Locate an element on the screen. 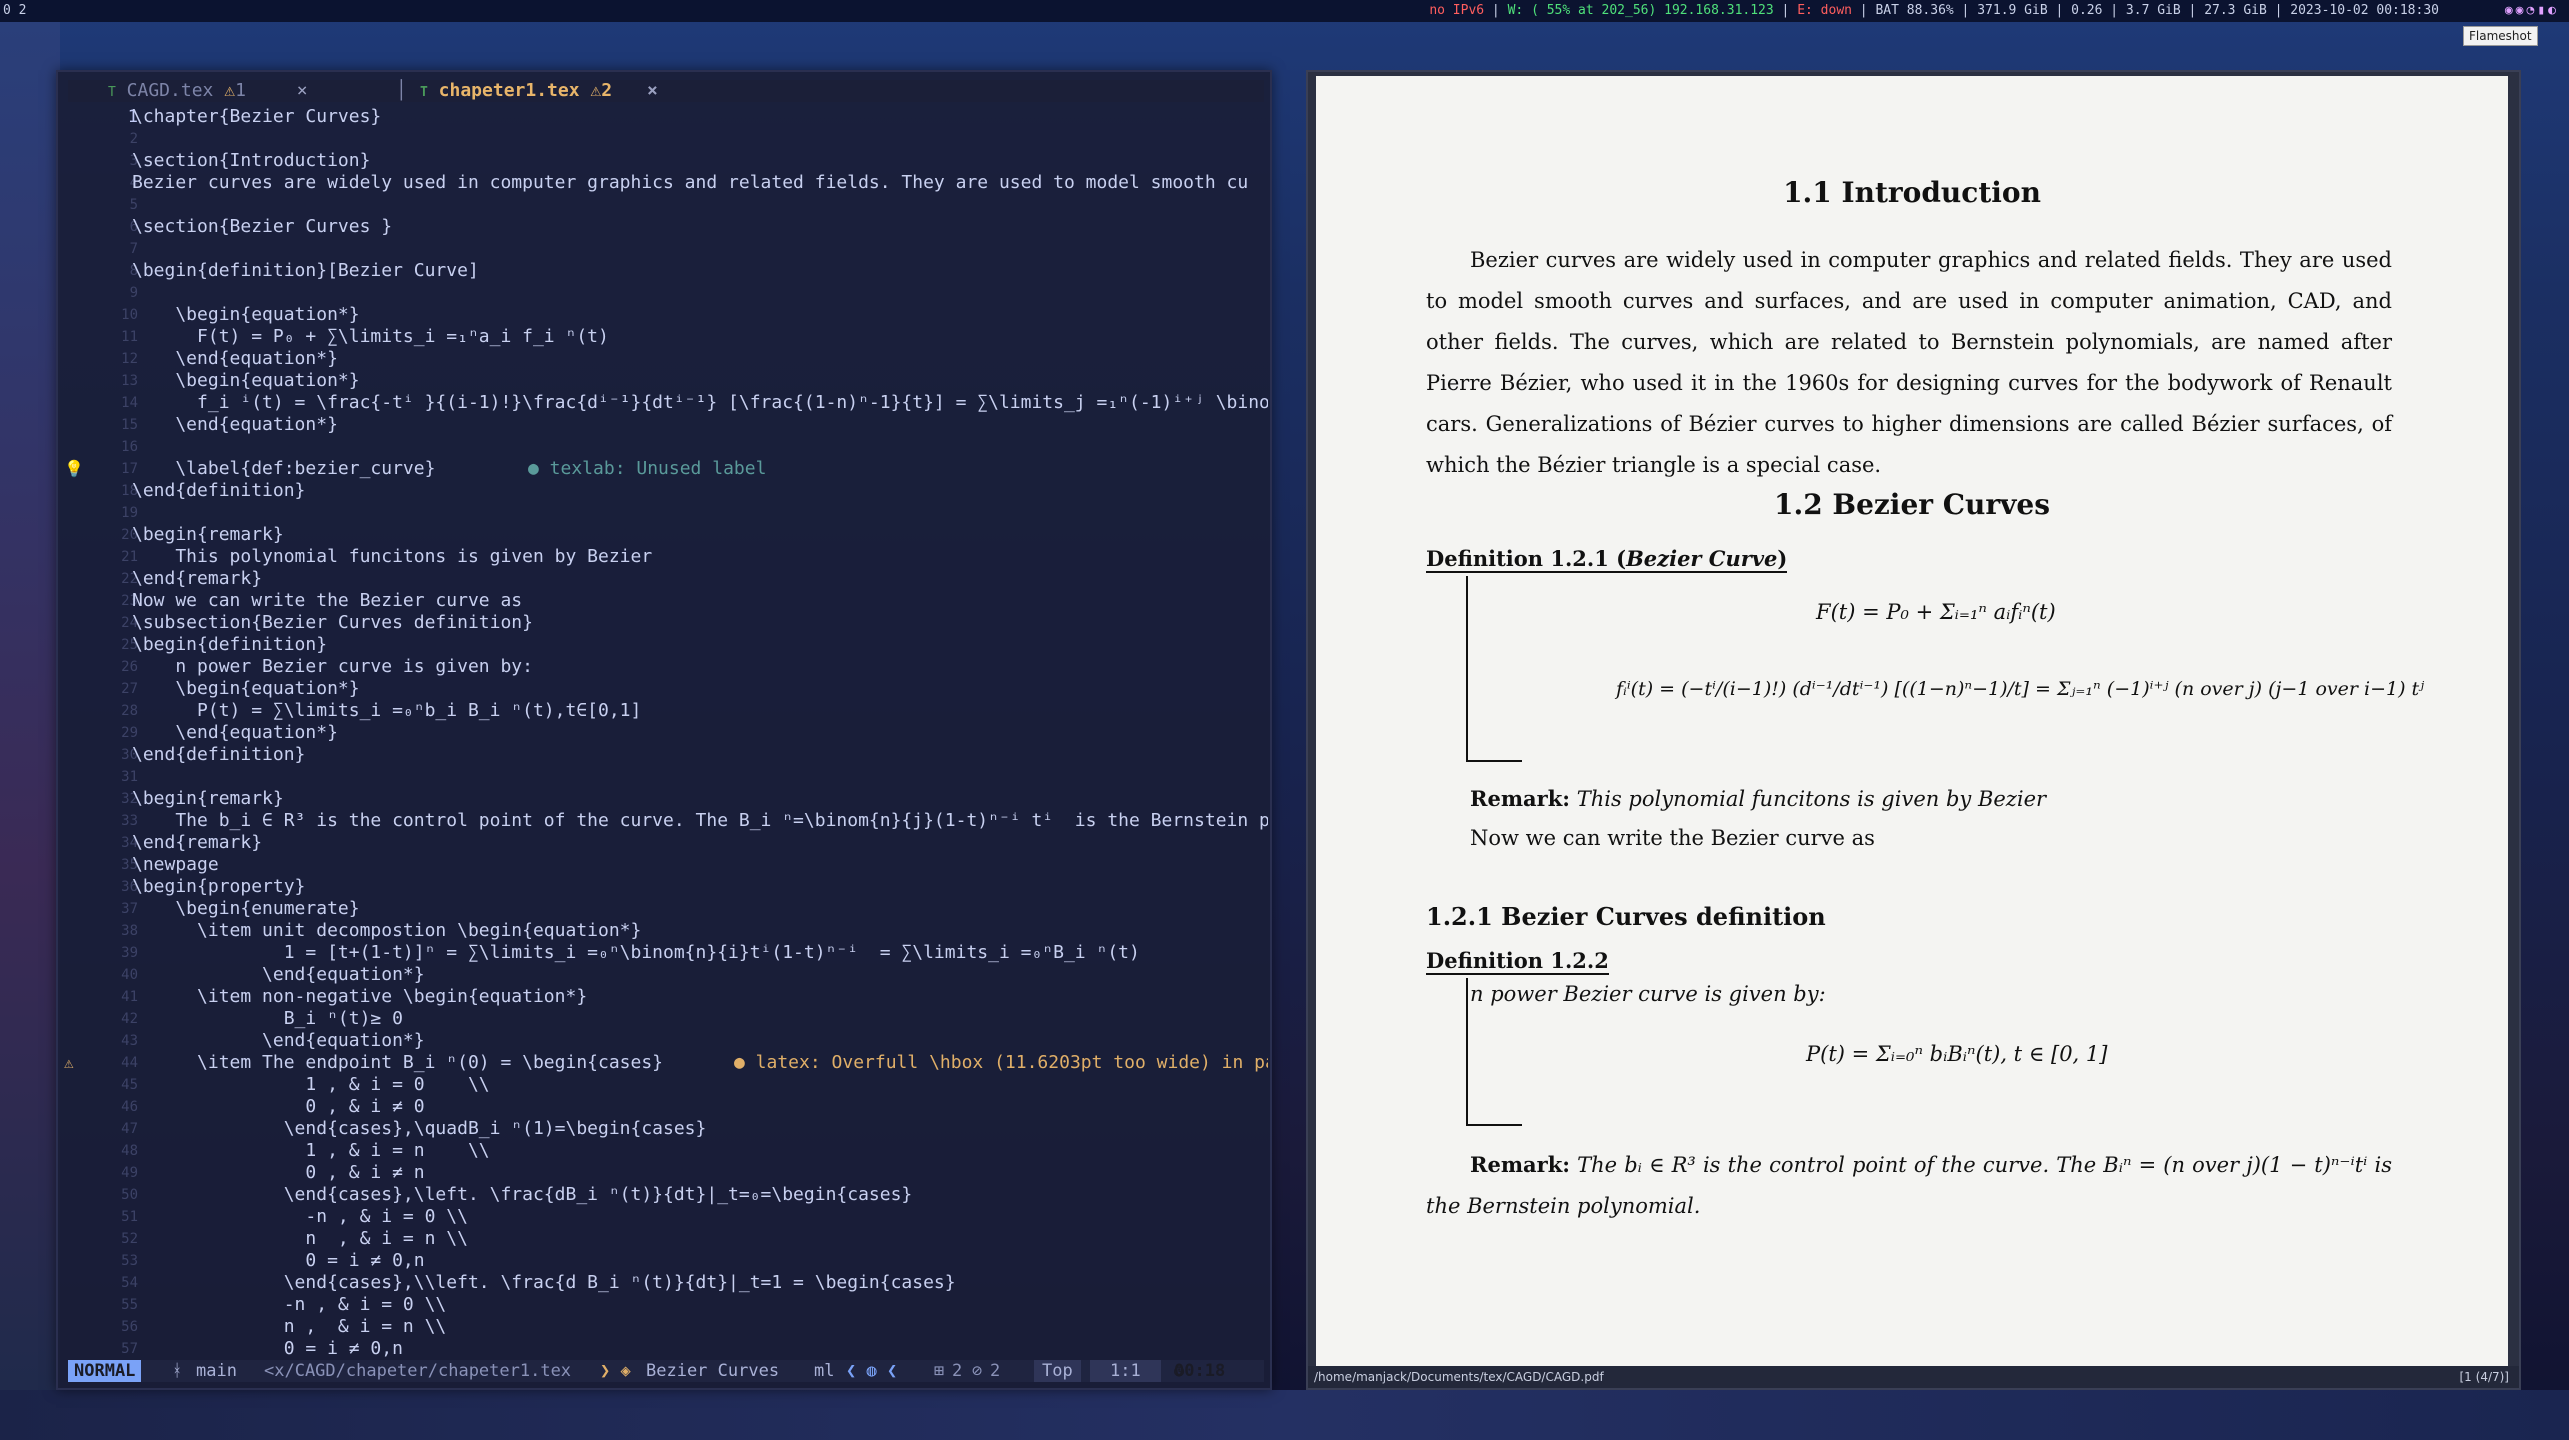 This screenshot has height=1440, width=2569. code-line: 27 \begin{equation*} is located at coordinates (663, 689).